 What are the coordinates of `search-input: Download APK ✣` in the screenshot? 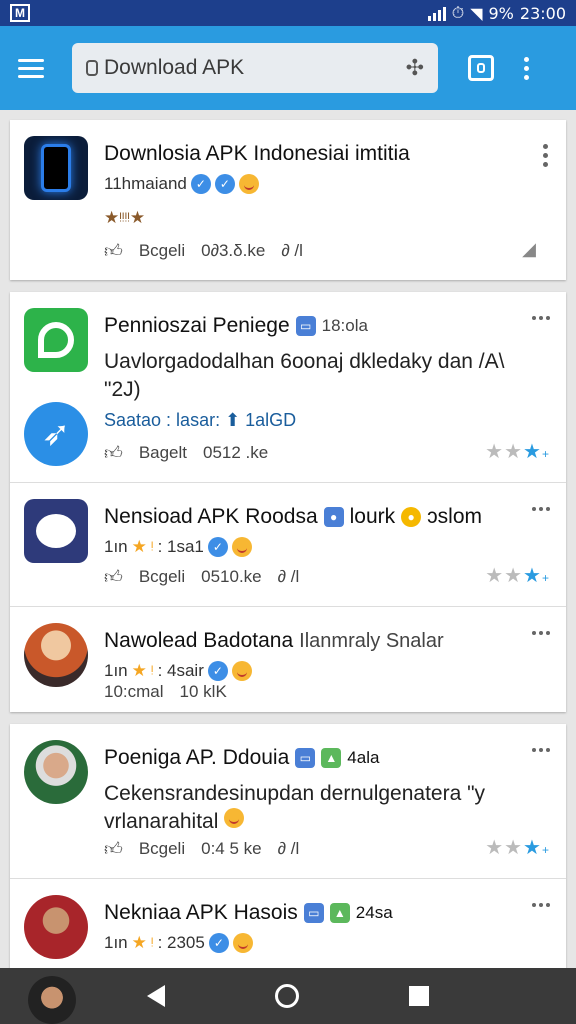 It's located at (255, 68).